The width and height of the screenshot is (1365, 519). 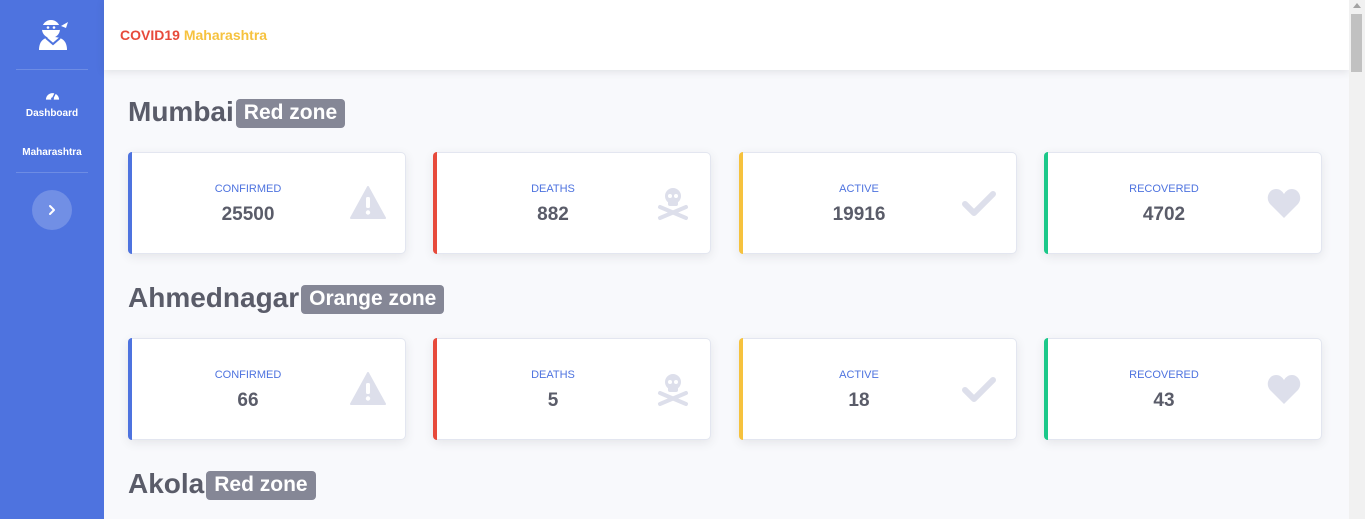 I want to click on stat-card-confirmed: CONFIRMED 66, so click(x=267, y=389).